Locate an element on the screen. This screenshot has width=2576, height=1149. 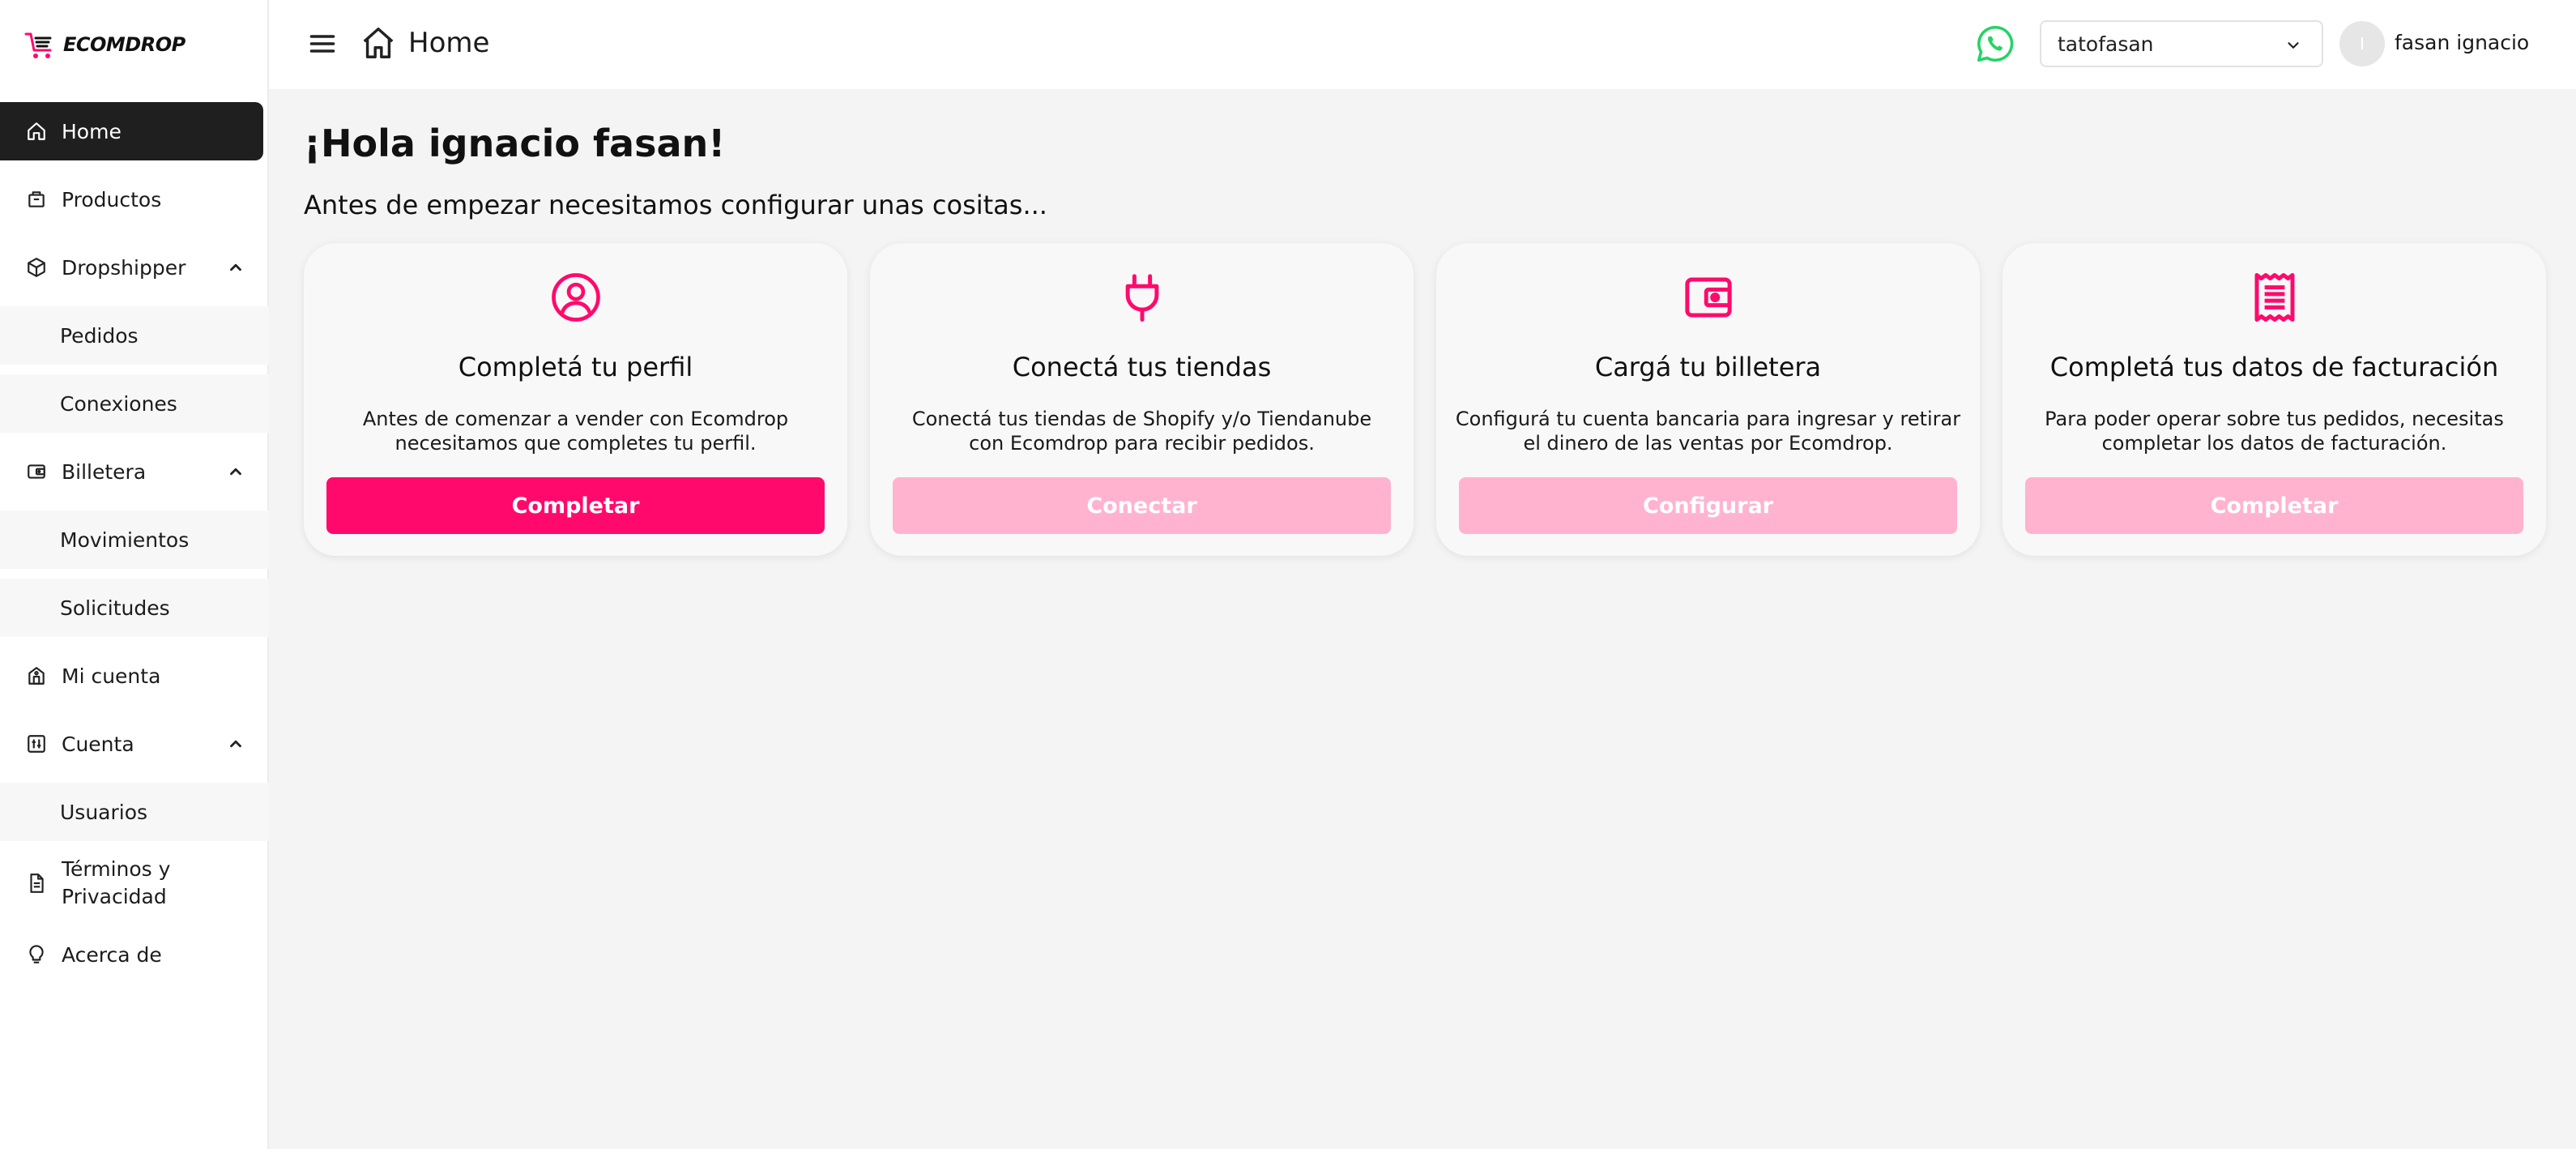
card-desc-line: con Ecomdrop para recibir pedidos. is located at coordinates (1142, 443).